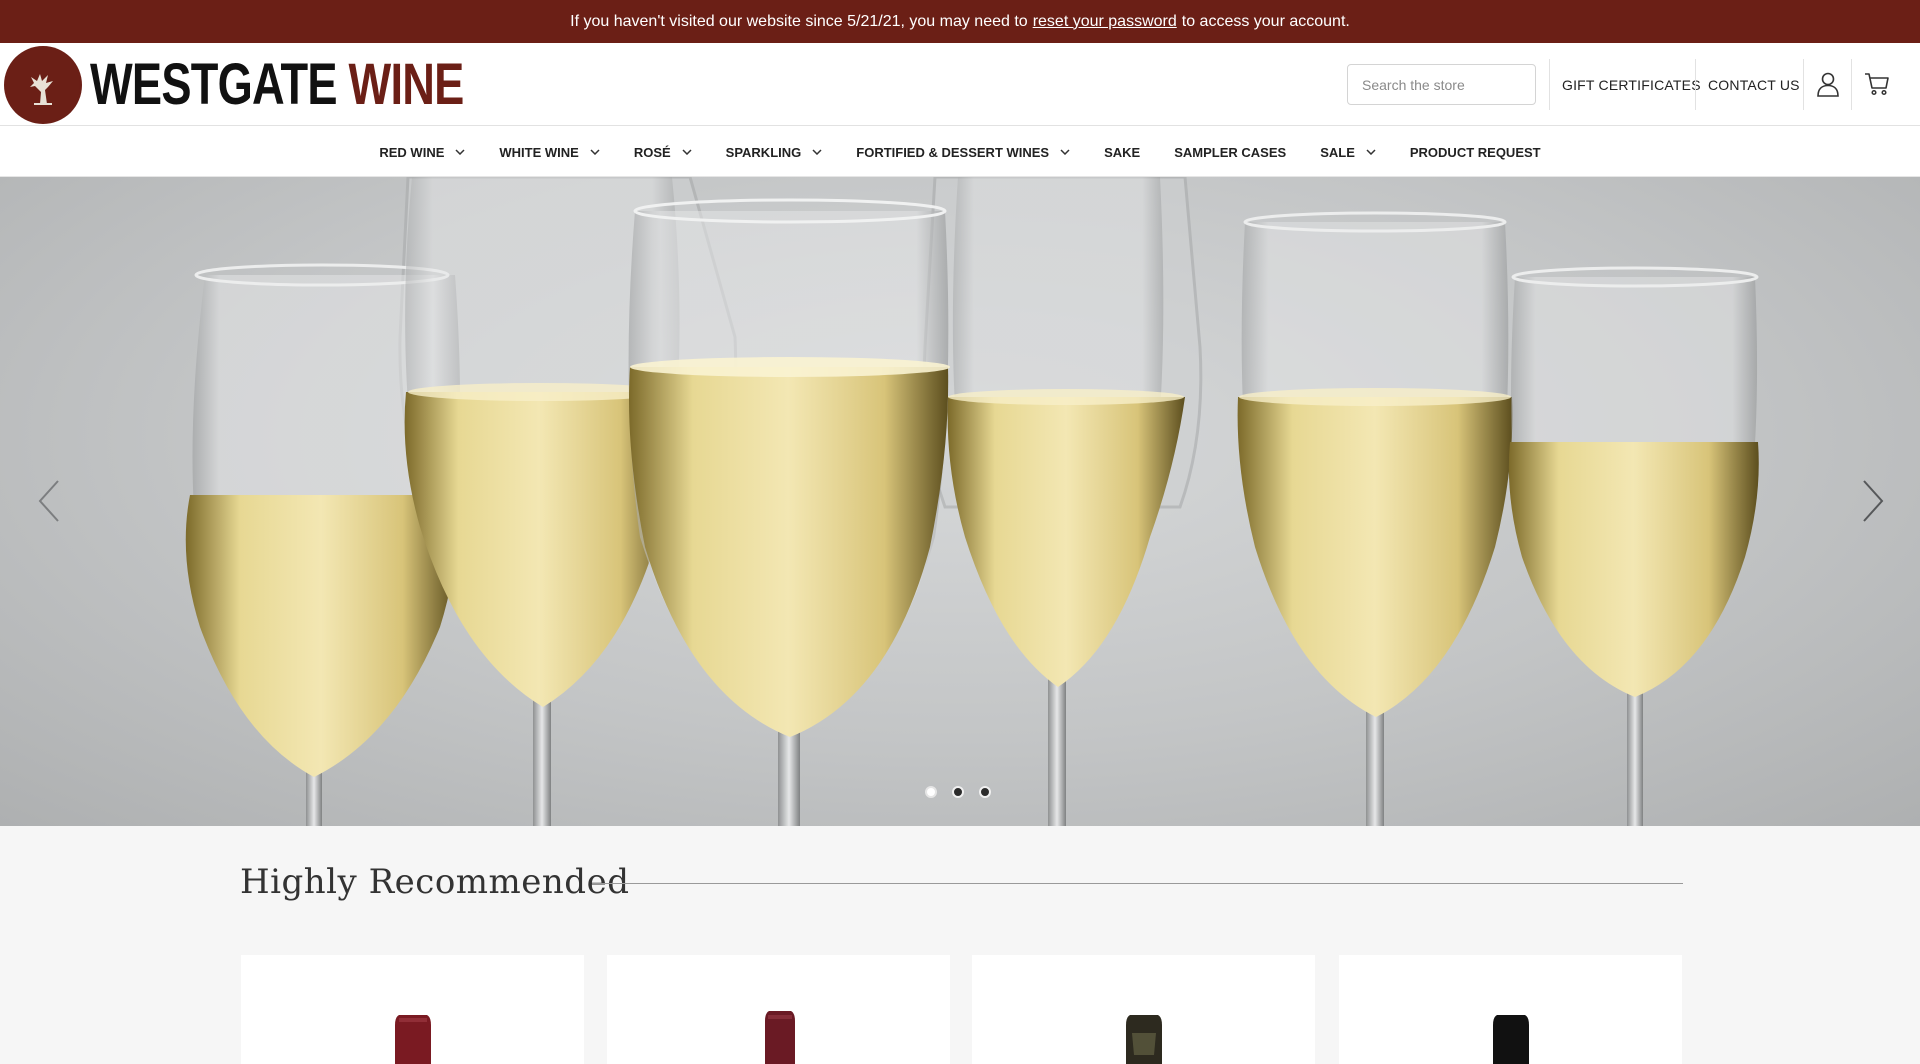 The height and width of the screenshot is (1064, 1920). I want to click on nav-item: WHITE WINE, so click(549, 152).